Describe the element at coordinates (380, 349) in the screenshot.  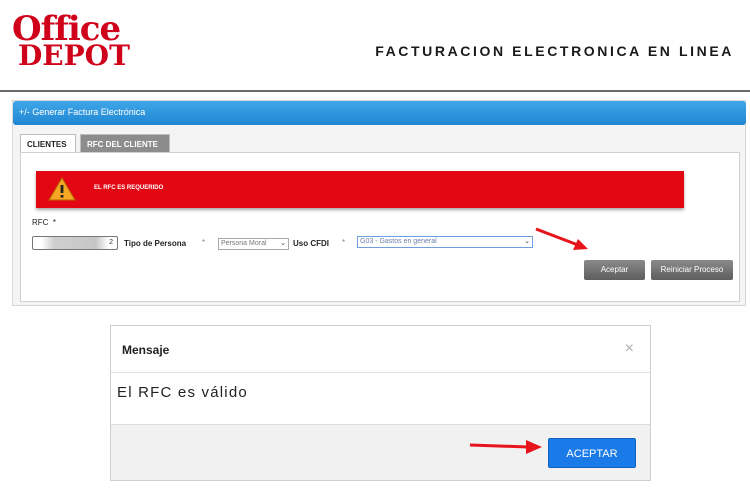
I see `dialog-header: Mensaje ×` at that location.